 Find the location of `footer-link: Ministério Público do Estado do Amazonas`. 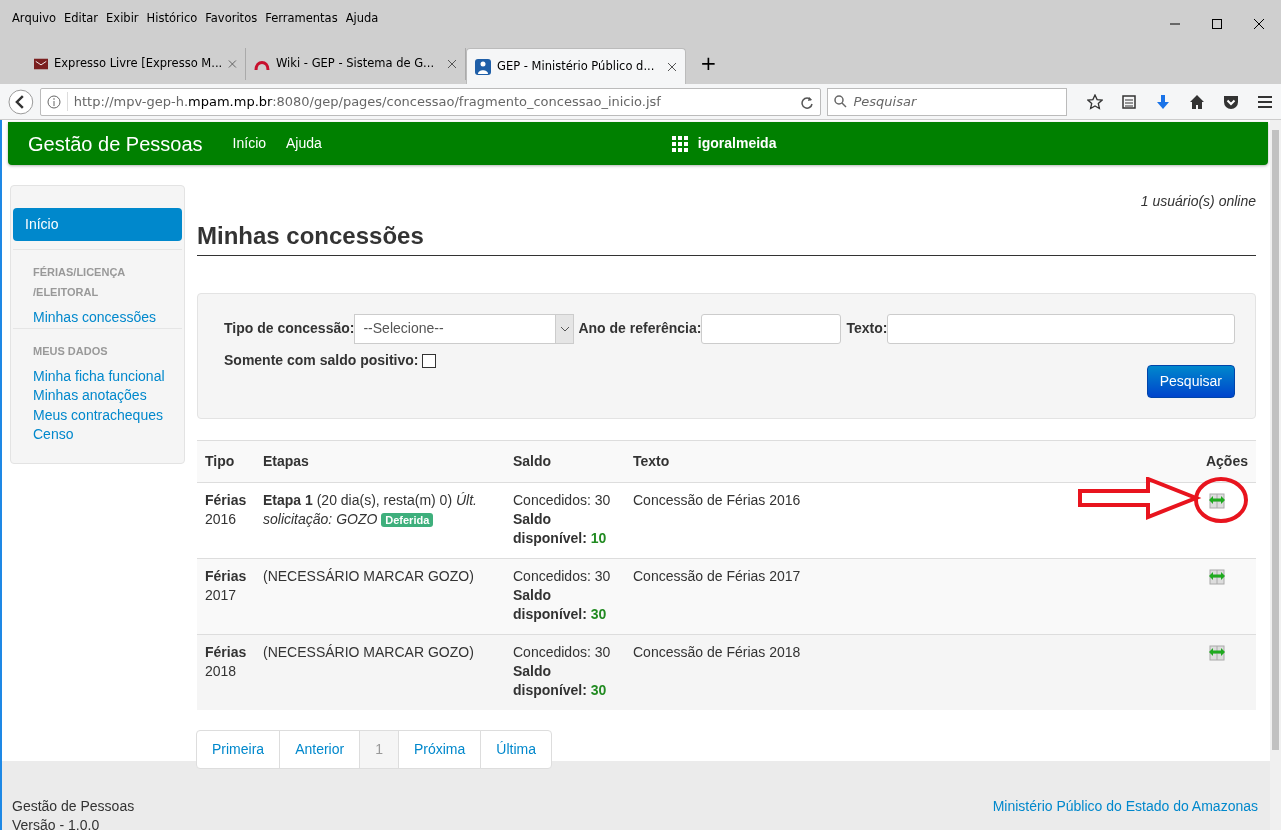

footer-link: Ministério Público do Estado do Amazonas is located at coordinates (1125, 806).